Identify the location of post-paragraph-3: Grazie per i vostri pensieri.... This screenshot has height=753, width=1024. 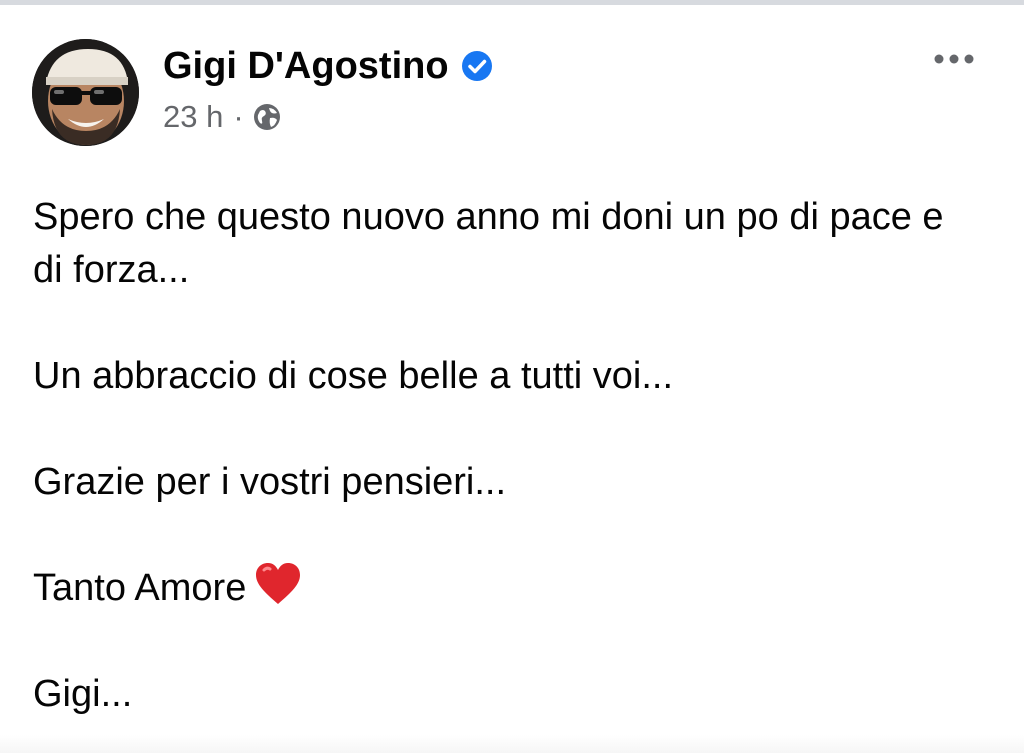
(270, 482).